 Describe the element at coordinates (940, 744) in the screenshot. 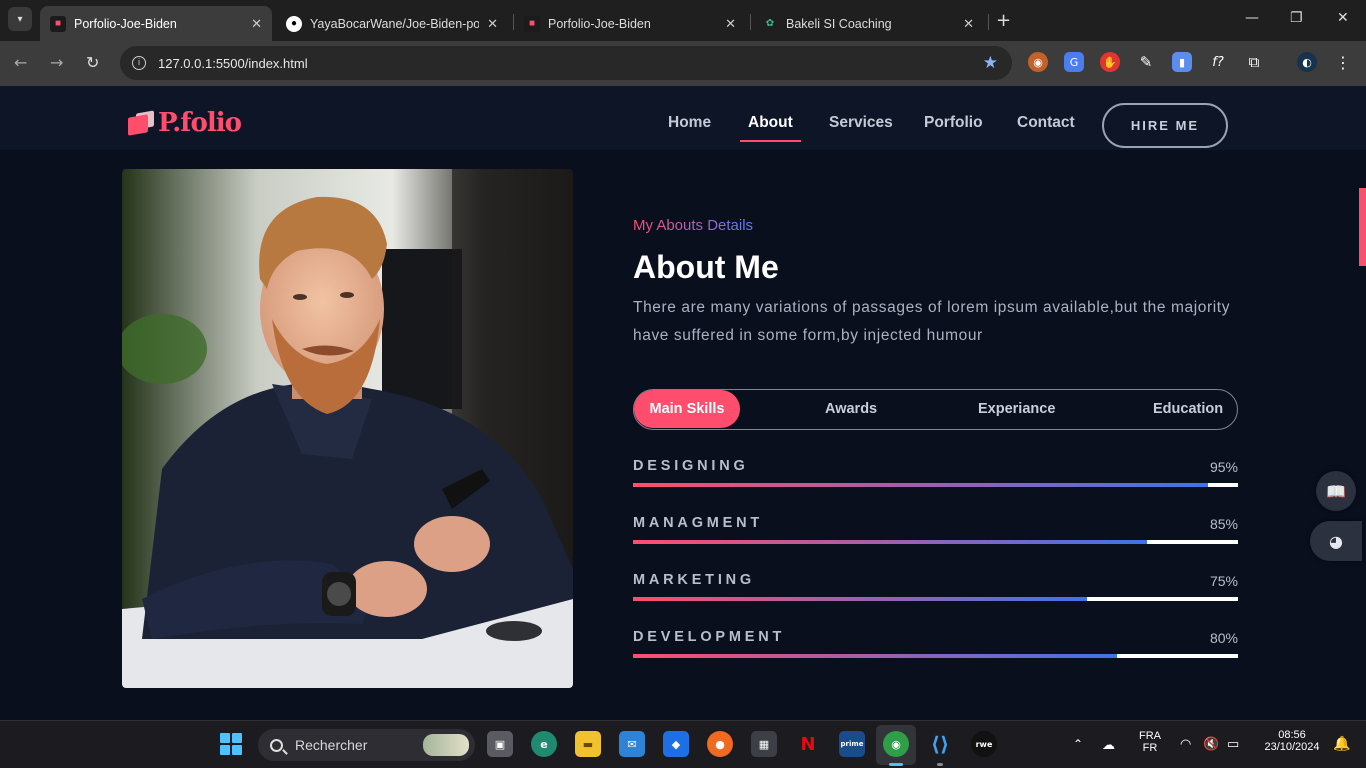

I see `vscode-icon: ⟨⟩` at that location.